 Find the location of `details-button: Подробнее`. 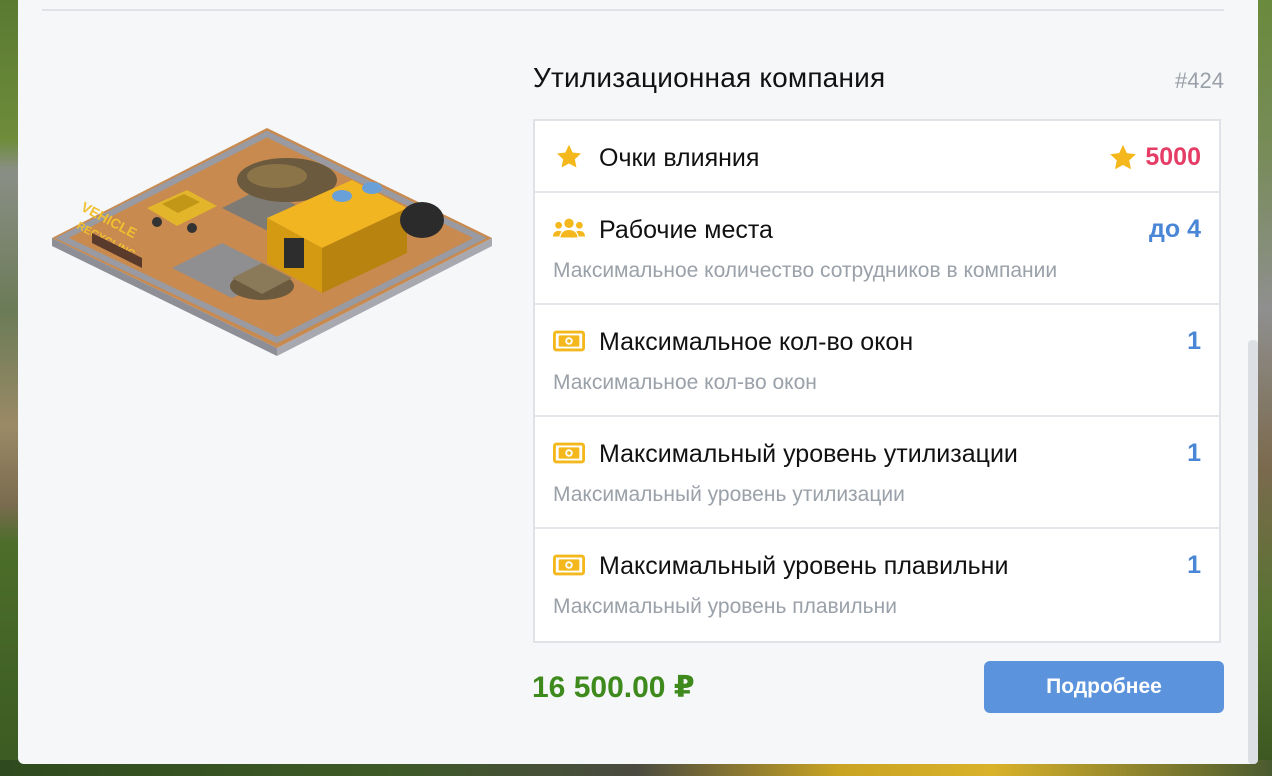

details-button: Подробнее is located at coordinates (1104, 687).